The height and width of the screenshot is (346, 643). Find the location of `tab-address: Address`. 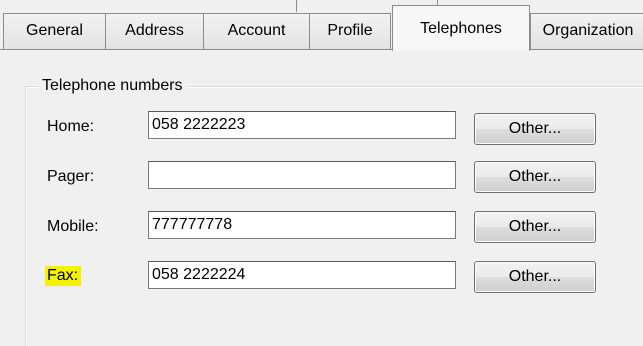

tab-address: Address is located at coordinates (154, 31).